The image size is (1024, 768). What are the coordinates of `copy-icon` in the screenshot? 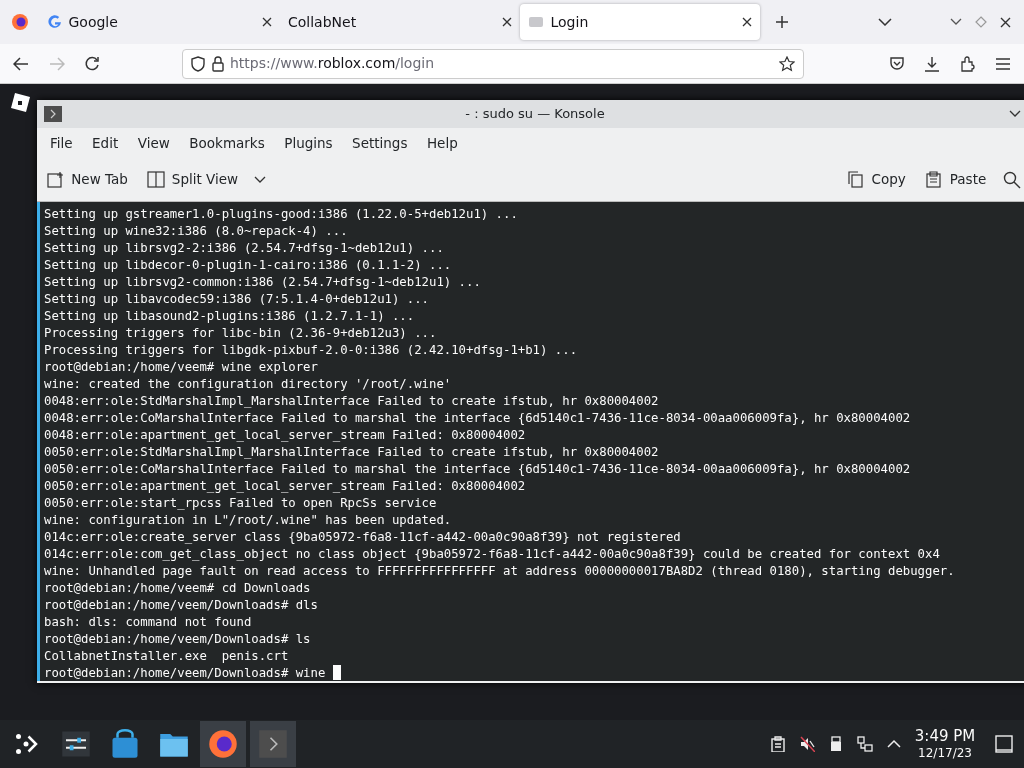 It's located at (856, 179).